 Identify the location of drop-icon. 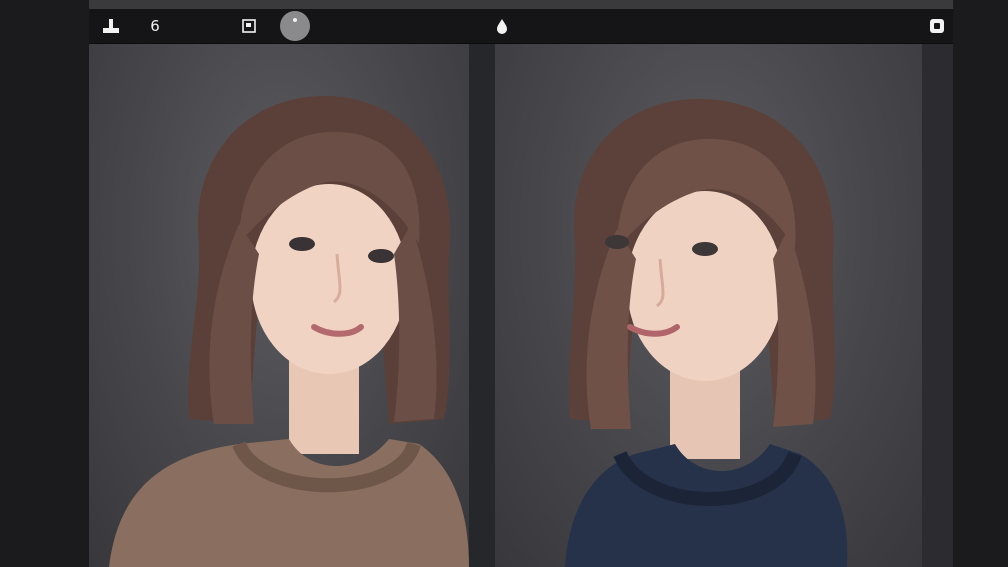
(502, 26).